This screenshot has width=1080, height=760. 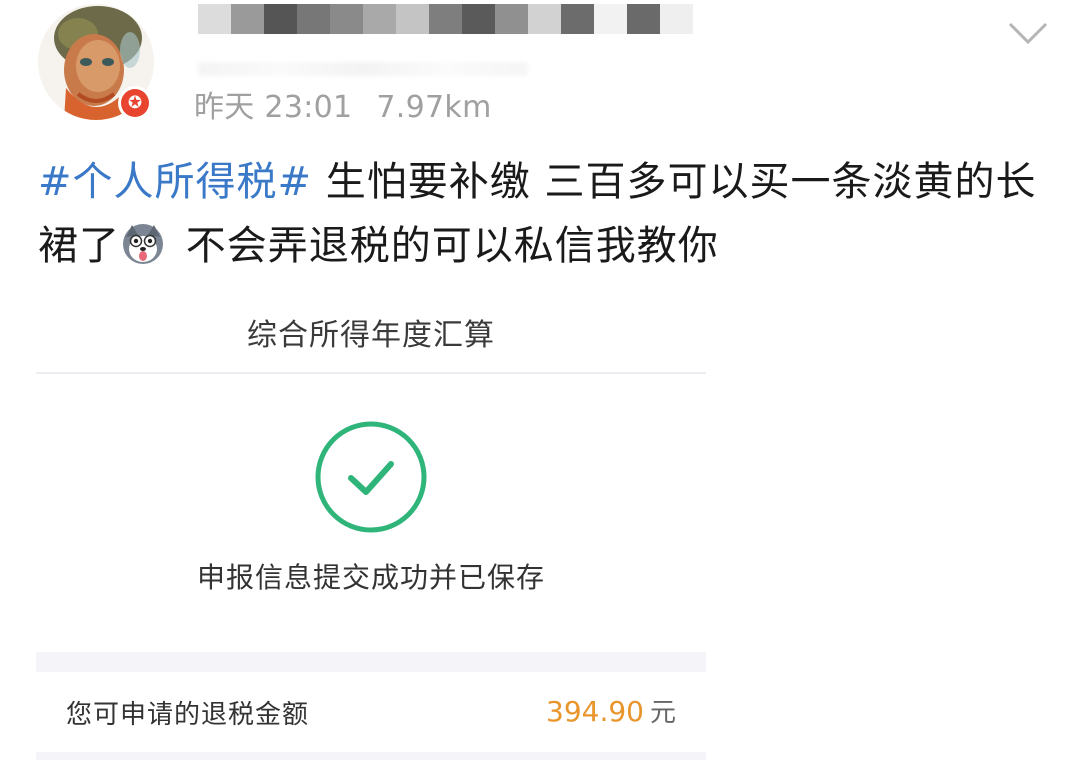 What do you see at coordinates (273, 107) in the screenshot?
I see `post-timestamp: 昨天 23:01` at bounding box center [273, 107].